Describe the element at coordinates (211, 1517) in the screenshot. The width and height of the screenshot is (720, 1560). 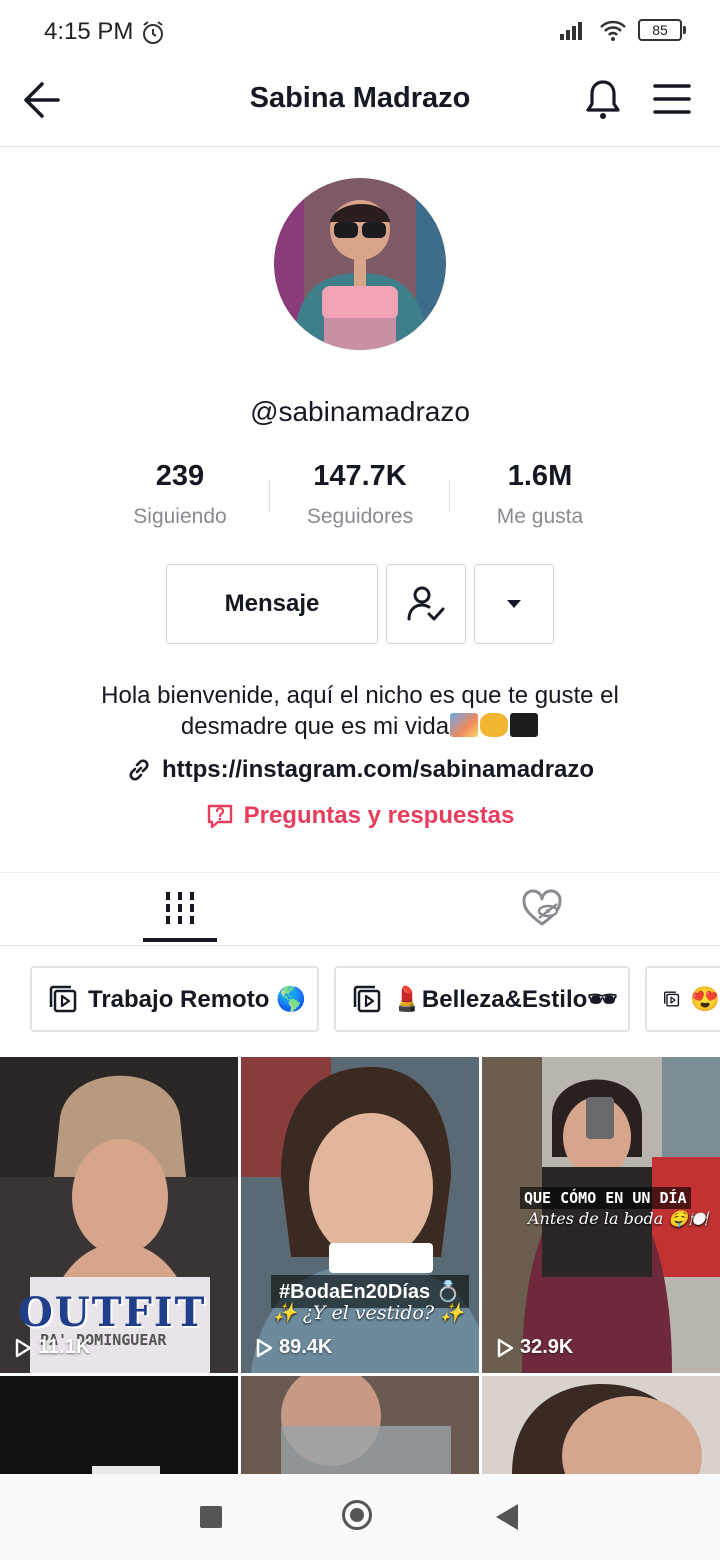
I see `recent-apps-icon` at that location.